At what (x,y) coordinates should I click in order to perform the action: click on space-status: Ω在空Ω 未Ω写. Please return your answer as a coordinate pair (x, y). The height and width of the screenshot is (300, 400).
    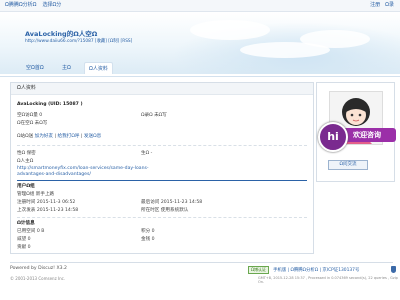
    Looking at the image, I should click on (32, 123).